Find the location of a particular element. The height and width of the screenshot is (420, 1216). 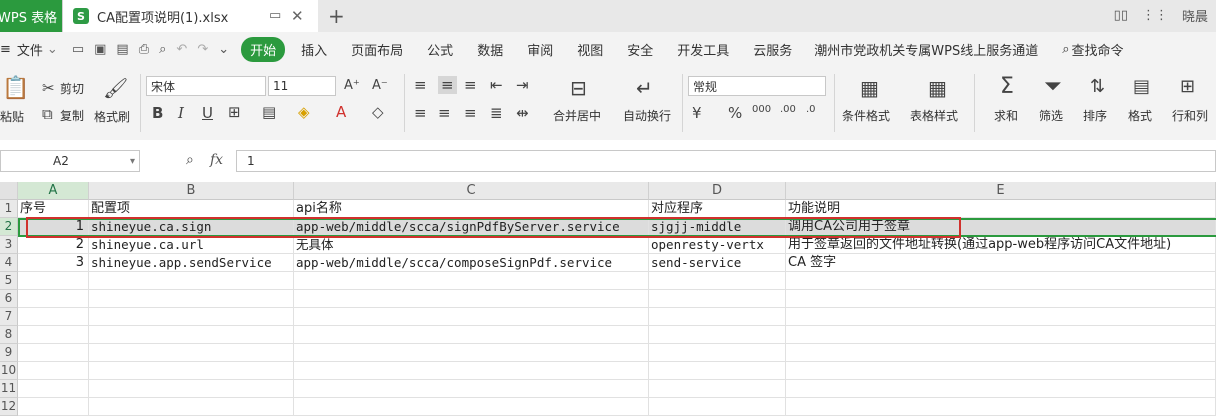

cell-d10 is located at coordinates (717, 371).